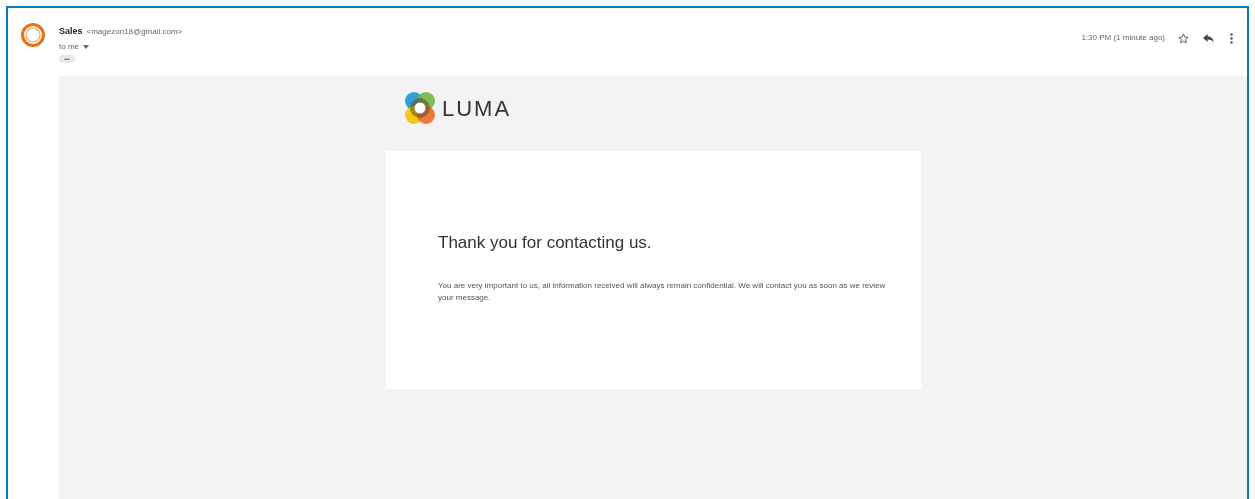 The image size is (1255, 499). I want to click on more-options-icon, so click(1231, 38).